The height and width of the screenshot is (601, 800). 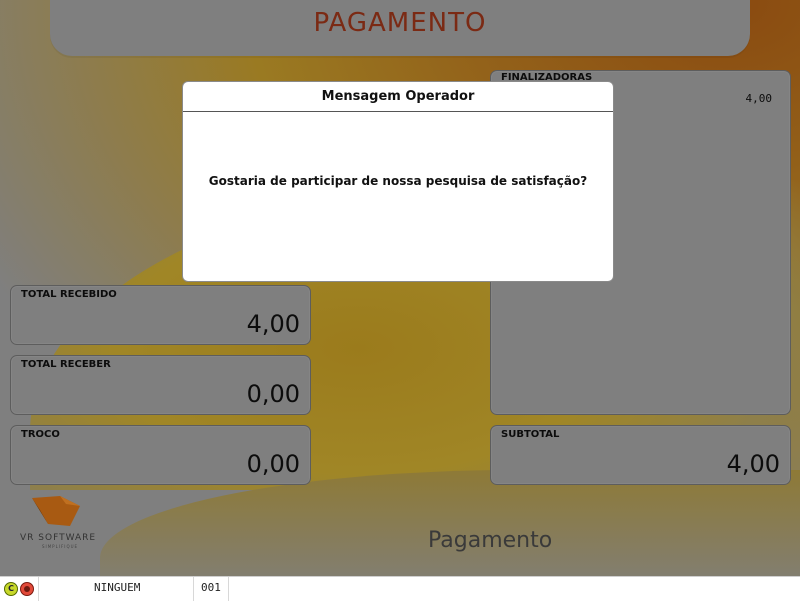 What do you see at coordinates (11, 589) in the screenshot?
I see `connection-status-icon: C` at bounding box center [11, 589].